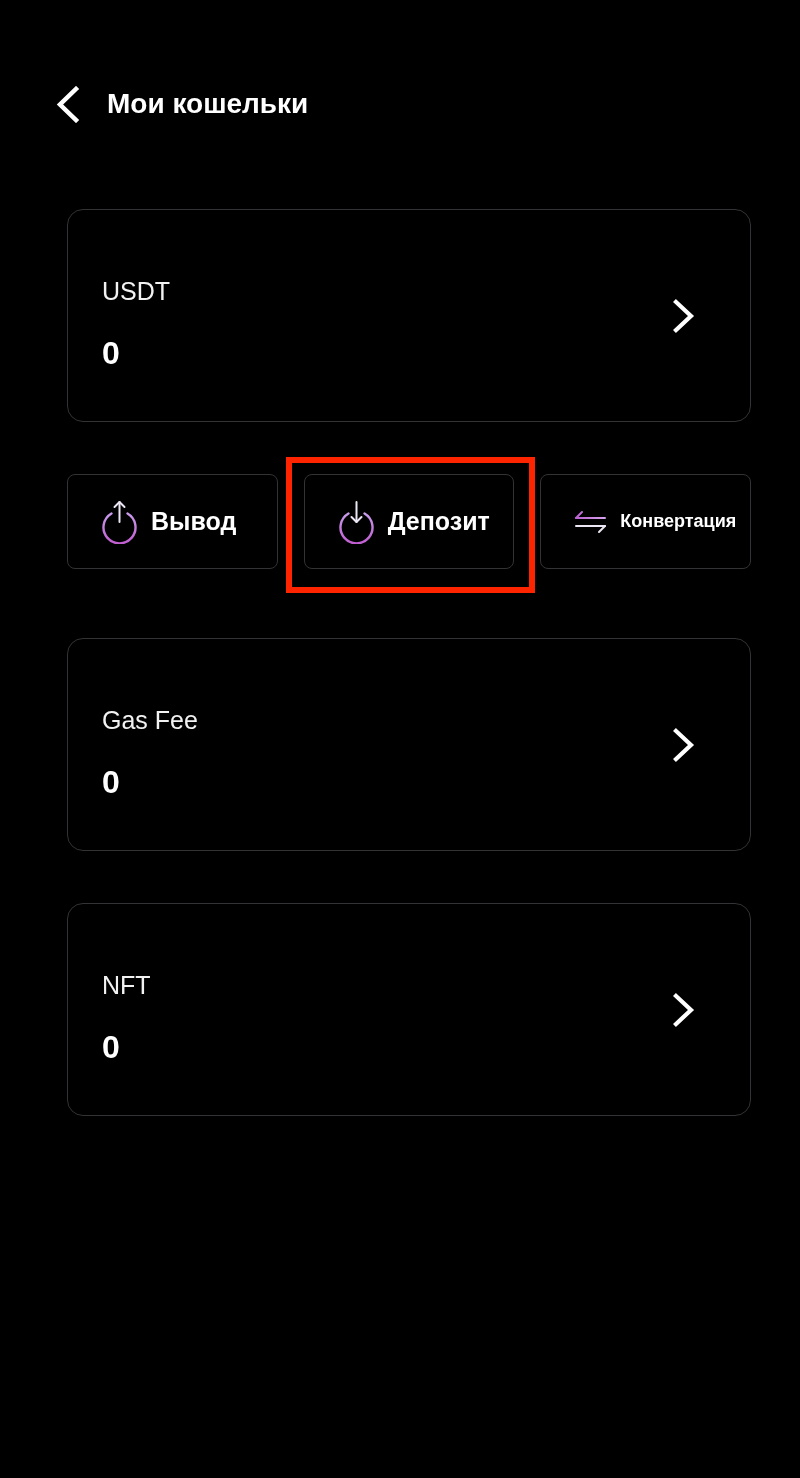 Image resolution: width=800 pixels, height=1478 pixels. I want to click on deposit-button: Депозит, so click(409, 521).